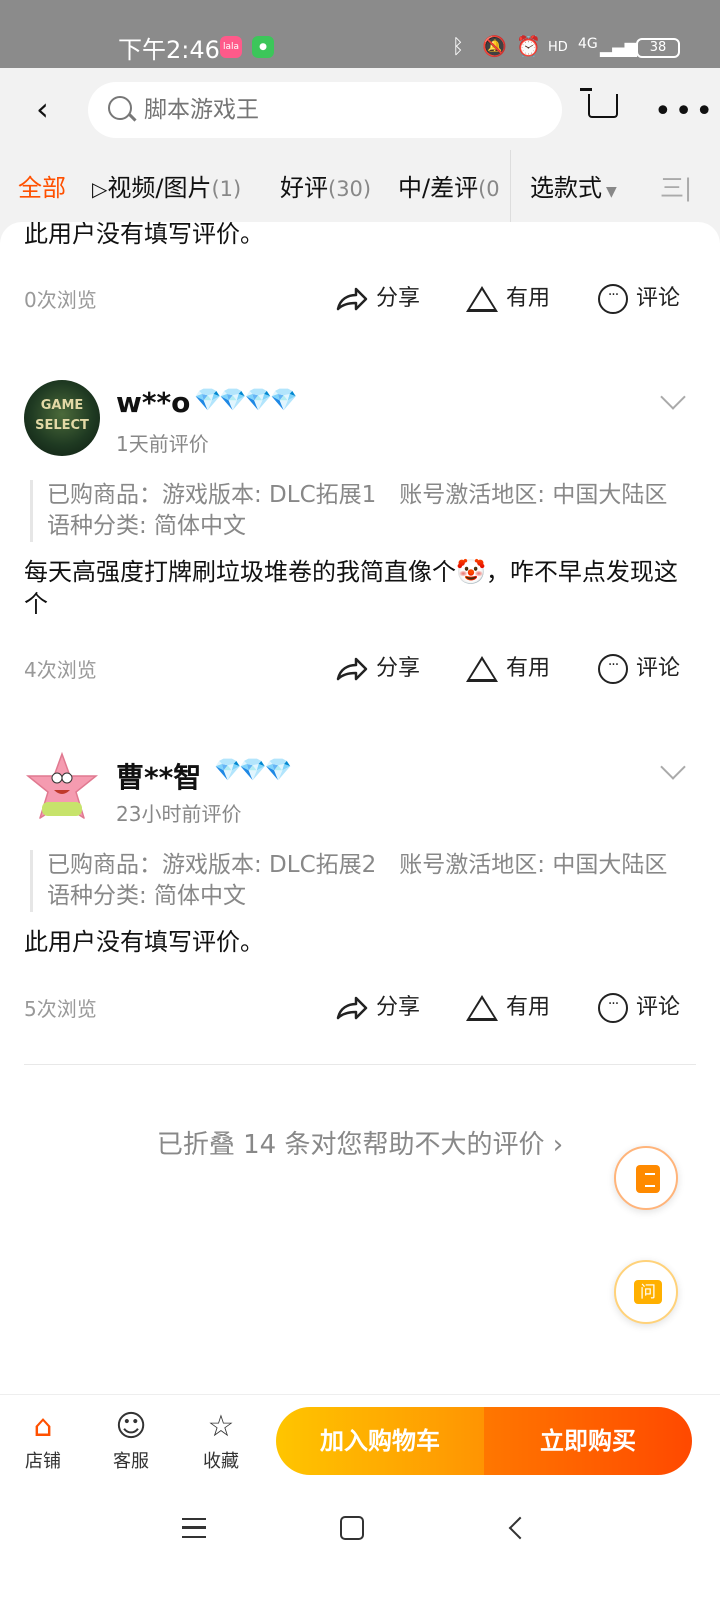 This screenshot has height=1600, width=720. What do you see at coordinates (676, 185) in the screenshot?
I see `filter-list-icon: 三|` at bounding box center [676, 185].